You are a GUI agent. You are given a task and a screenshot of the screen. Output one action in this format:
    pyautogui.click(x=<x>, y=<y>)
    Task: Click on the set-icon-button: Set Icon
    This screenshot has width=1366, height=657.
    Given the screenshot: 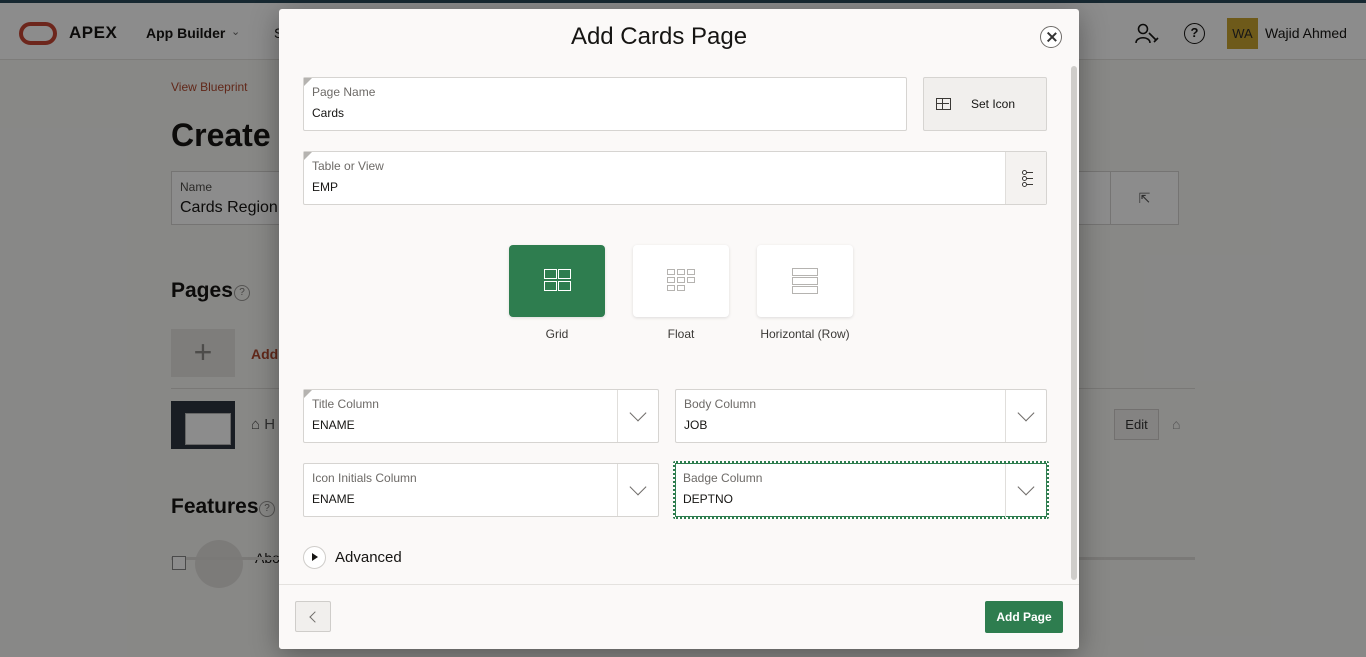 What is the action you would take?
    pyautogui.click(x=985, y=104)
    